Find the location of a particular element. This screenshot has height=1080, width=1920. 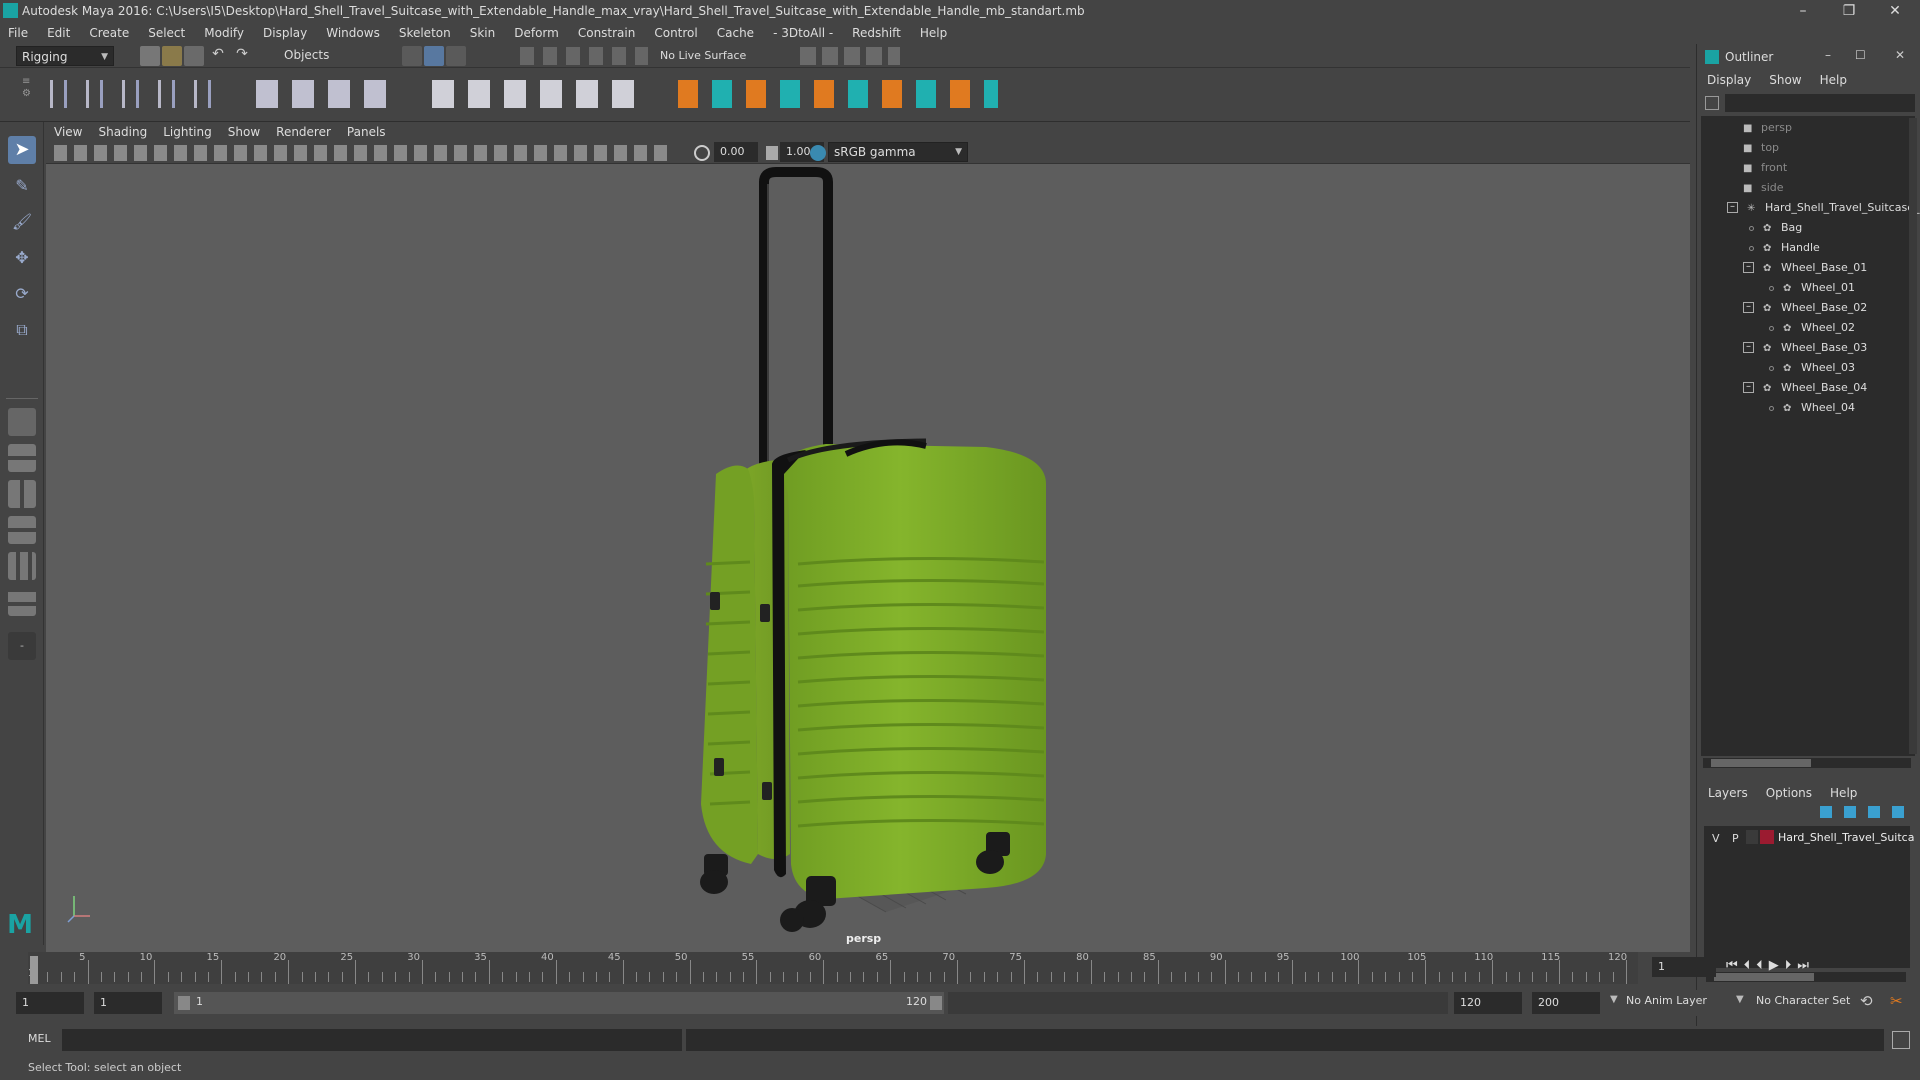

lasso-tool-icon: ✎ is located at coordinates (22, 186).